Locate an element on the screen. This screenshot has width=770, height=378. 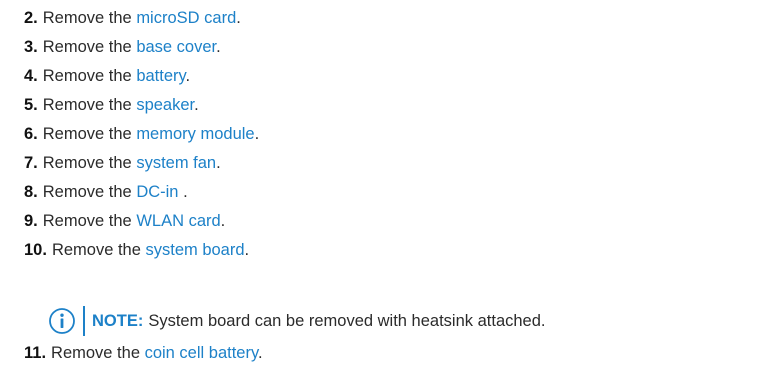
step-3: 3. Remove the base cover. is located at coordinates (141, 47).